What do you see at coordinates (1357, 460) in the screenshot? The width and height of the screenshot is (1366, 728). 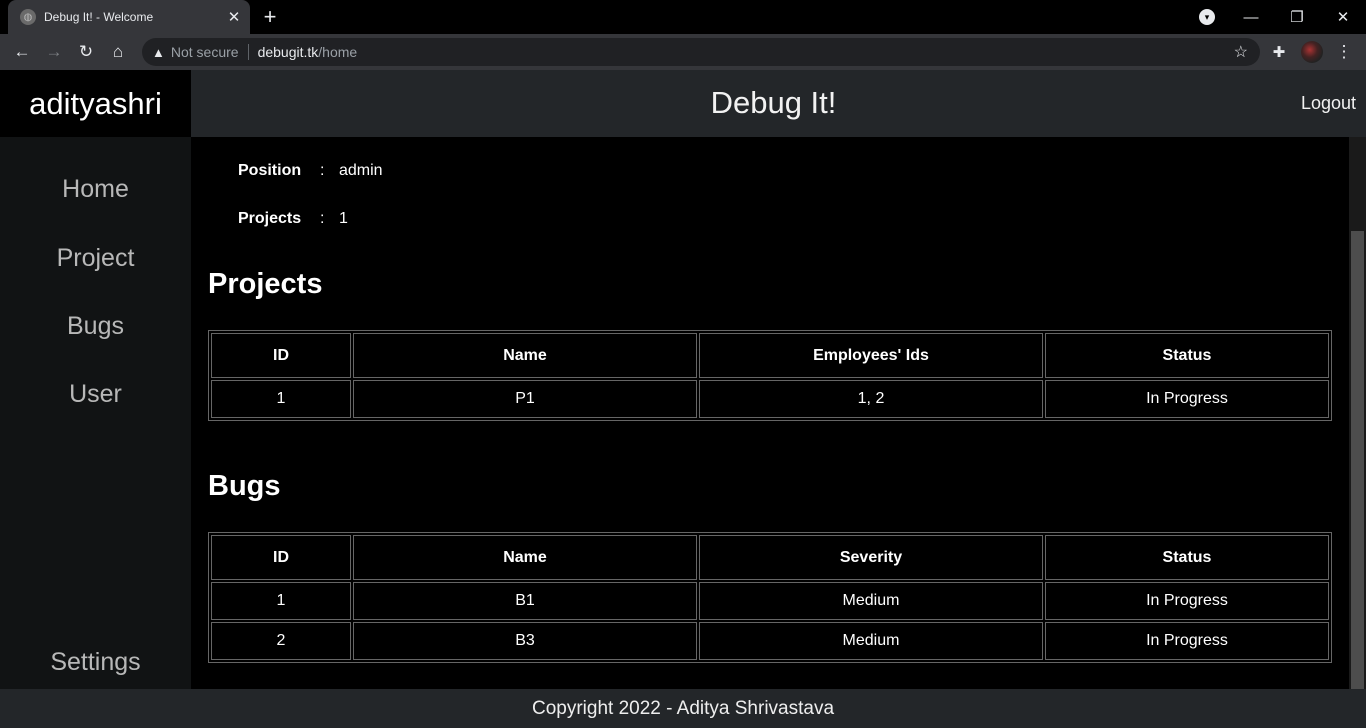 I see `scrollbar-thumb` at bounding box center [1357, 460].